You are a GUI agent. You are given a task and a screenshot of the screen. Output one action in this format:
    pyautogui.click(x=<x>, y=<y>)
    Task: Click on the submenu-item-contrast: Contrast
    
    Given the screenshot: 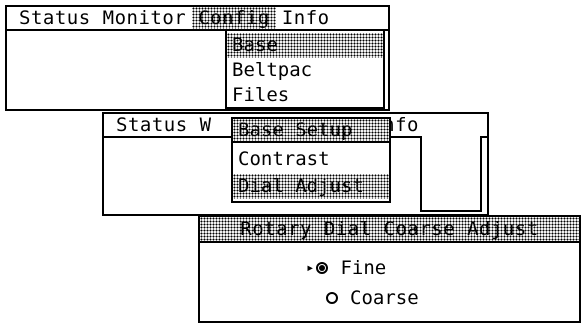 What is the action you would take?
    pyautogui.click(x=311, y=159)
    